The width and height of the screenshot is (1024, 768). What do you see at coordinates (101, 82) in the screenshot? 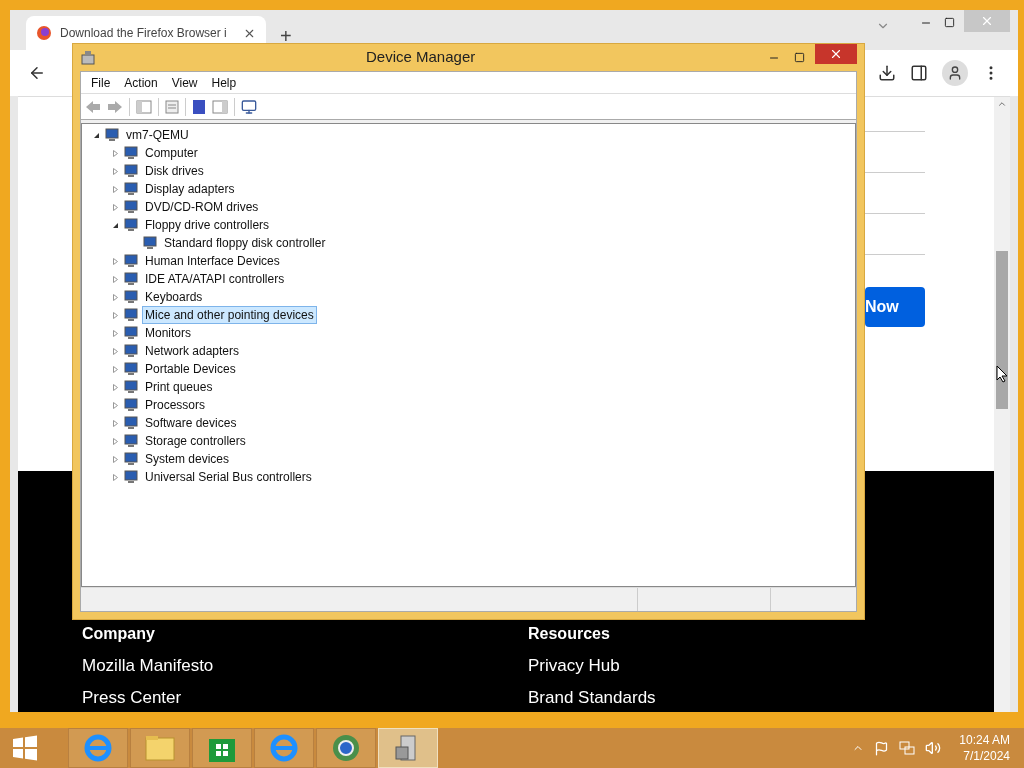
I see `menu-item: File` at bounding box center [101, 82].